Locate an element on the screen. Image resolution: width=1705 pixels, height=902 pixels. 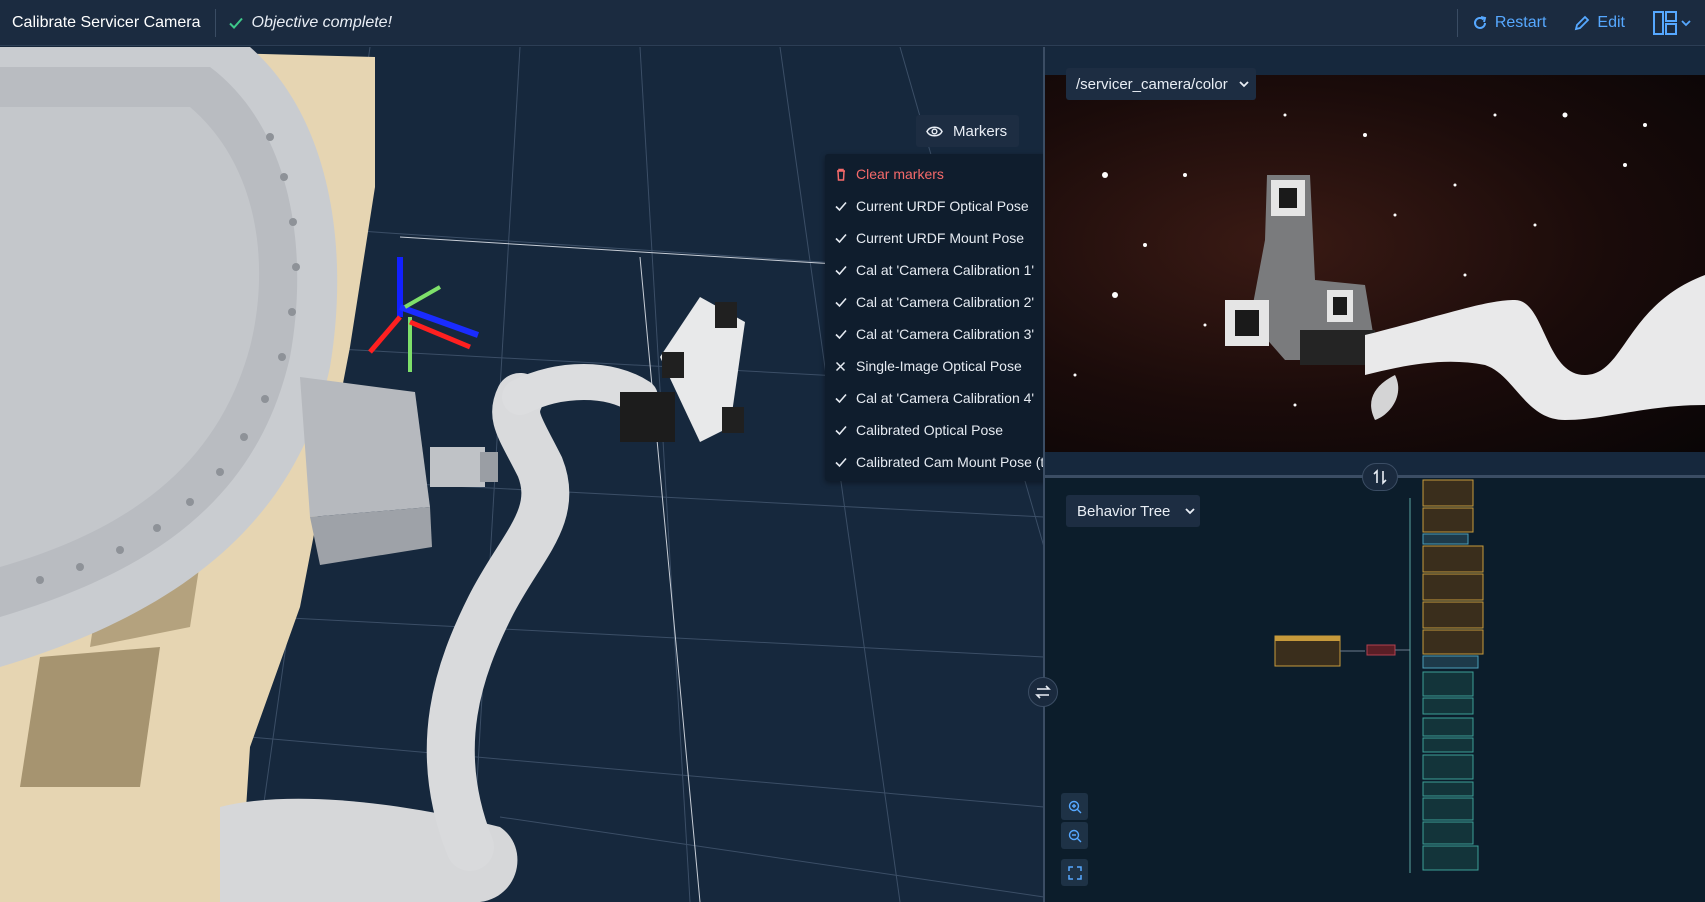
menu-item-calibrated-optical-pose: Calibrated Optical Pose is located at coordinates (934, 430).